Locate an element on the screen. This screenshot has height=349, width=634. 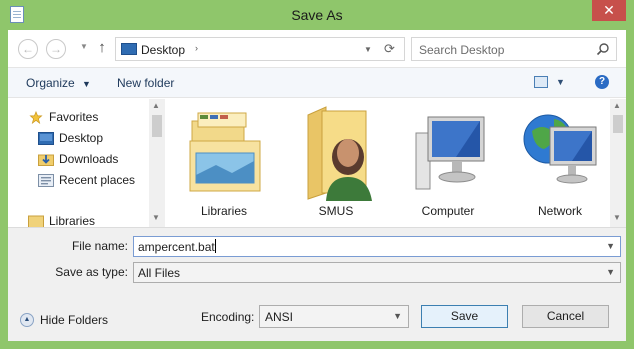
close-button: ✕ is located at coordinates (609, 10).